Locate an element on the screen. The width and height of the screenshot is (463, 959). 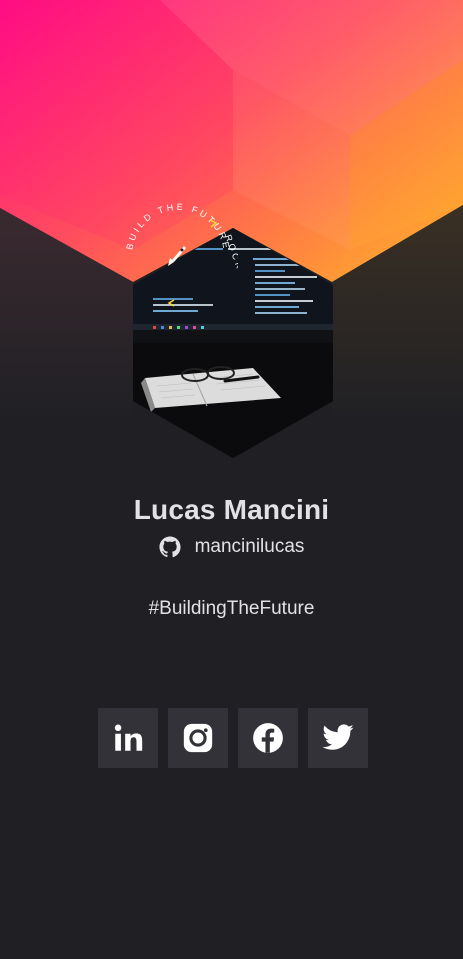
arrow-left-icon is located at coordinates (171, 303).